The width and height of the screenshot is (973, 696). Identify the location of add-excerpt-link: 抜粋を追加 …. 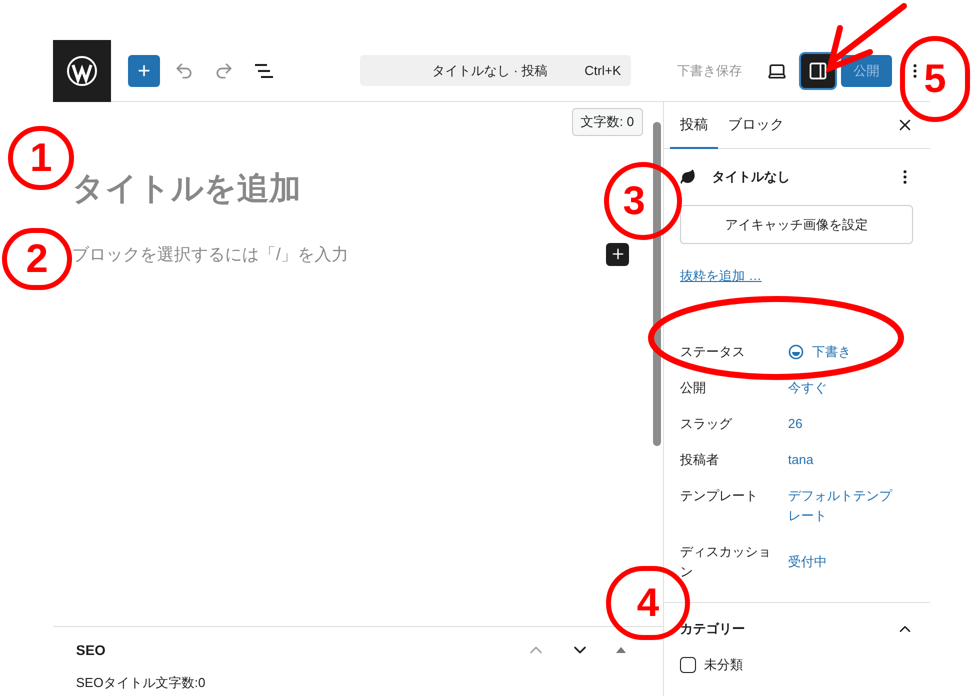
(721, 275).